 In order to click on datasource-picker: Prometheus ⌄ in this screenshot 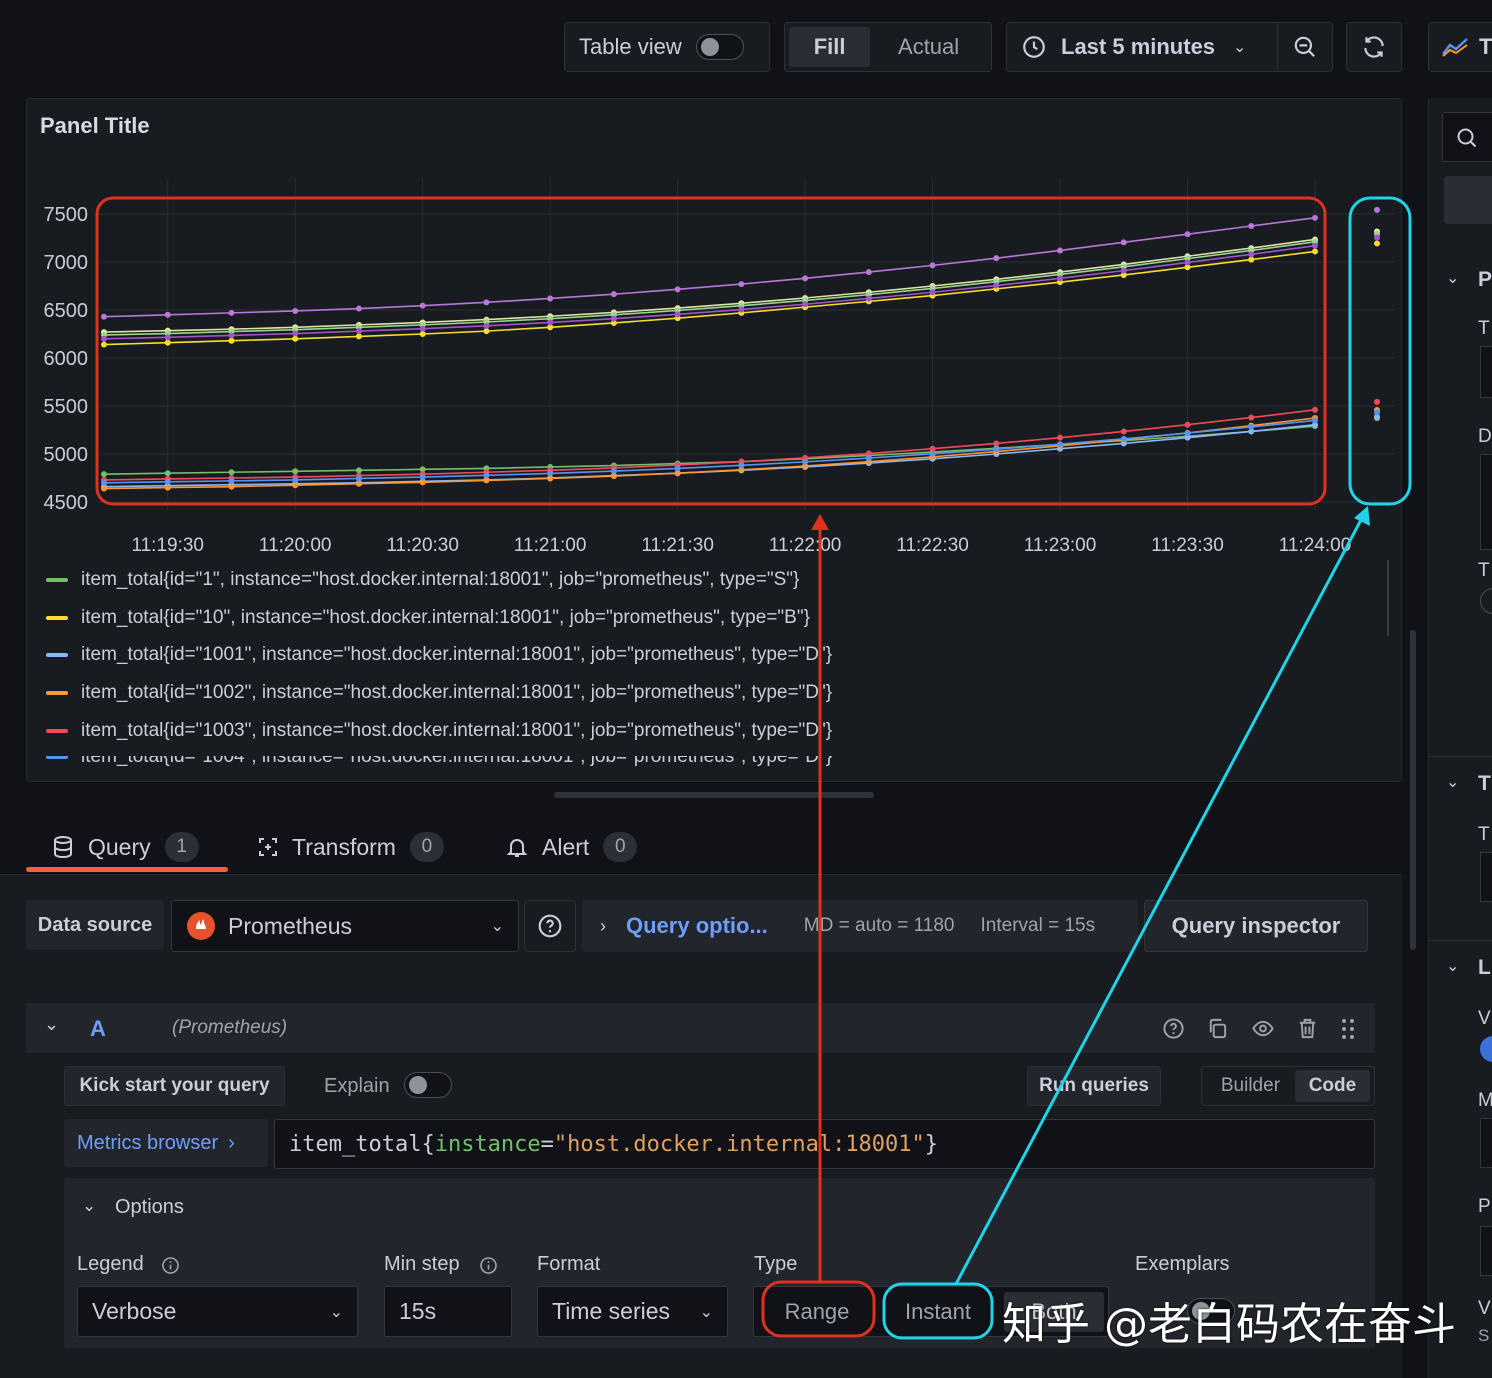, I will do `click(345, 926)`.